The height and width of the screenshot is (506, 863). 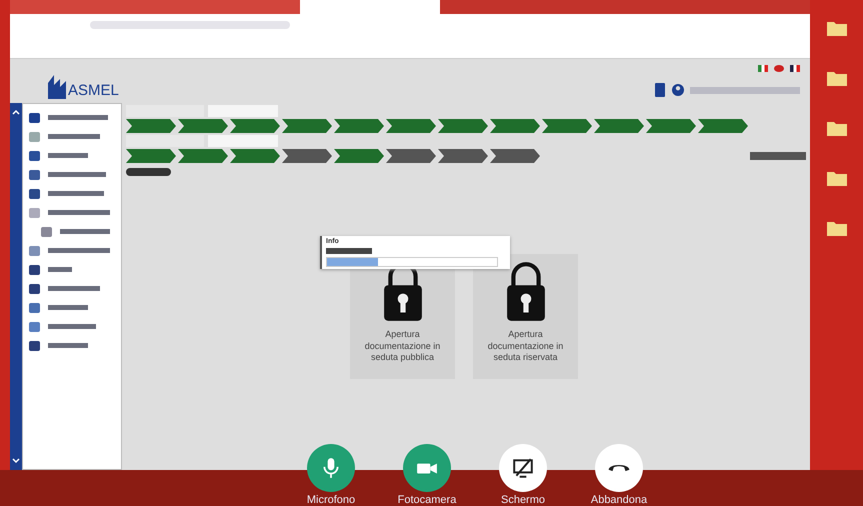 I want to click on chevron-up-icon, so click(x=16, y=112).